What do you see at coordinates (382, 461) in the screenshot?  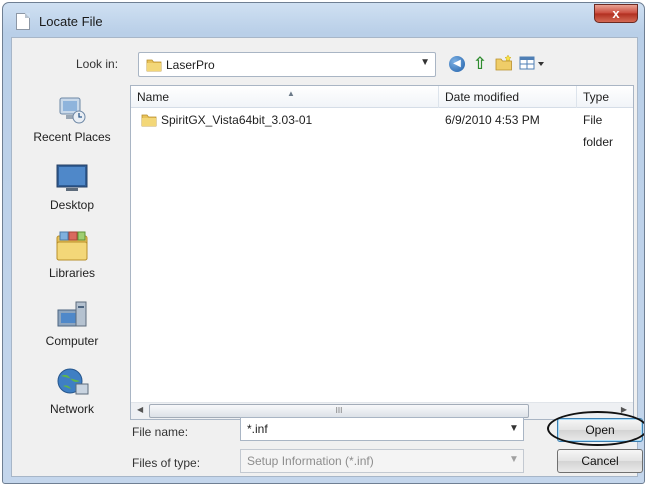 I see `file-type-select: Setup Information (*.inf)` at bounding box center [382, 461].